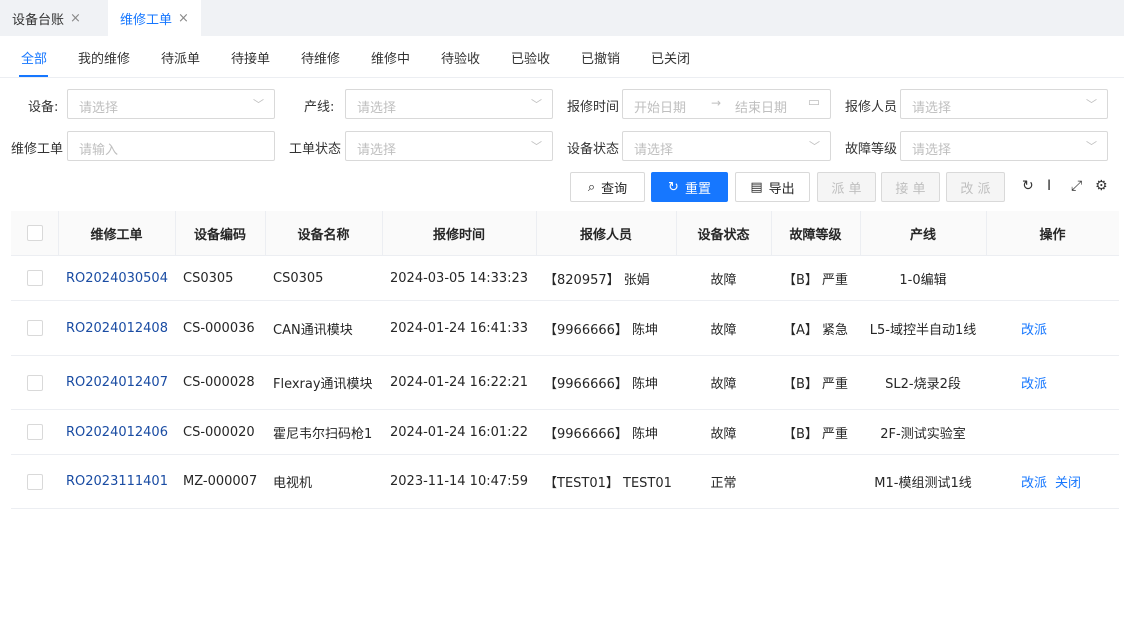  I want to click on select-all-checkbox, so click(34, 233).